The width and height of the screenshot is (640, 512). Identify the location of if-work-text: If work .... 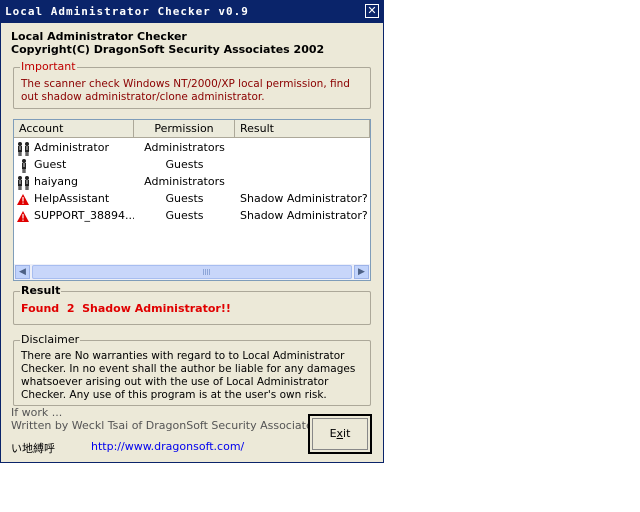
(37, 412).